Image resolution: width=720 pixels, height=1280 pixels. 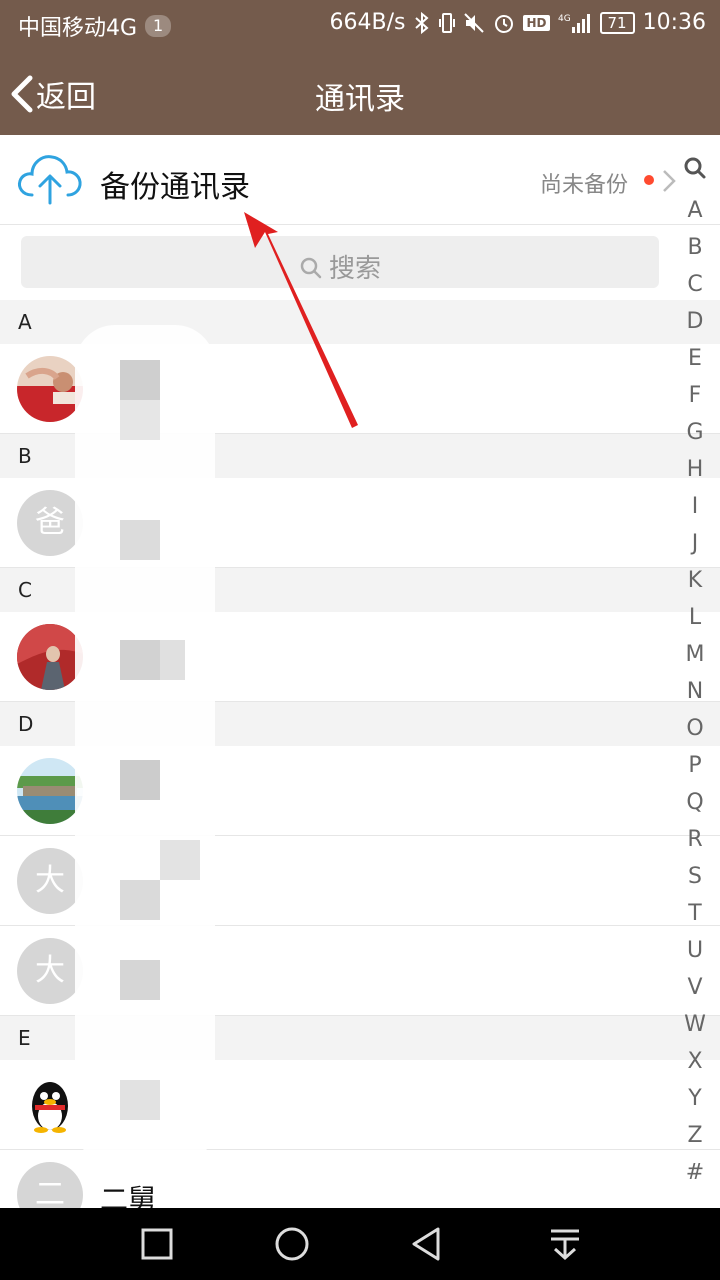 I want to click on avatar-qq-penguin-icon, so click(x=50, y=1105).